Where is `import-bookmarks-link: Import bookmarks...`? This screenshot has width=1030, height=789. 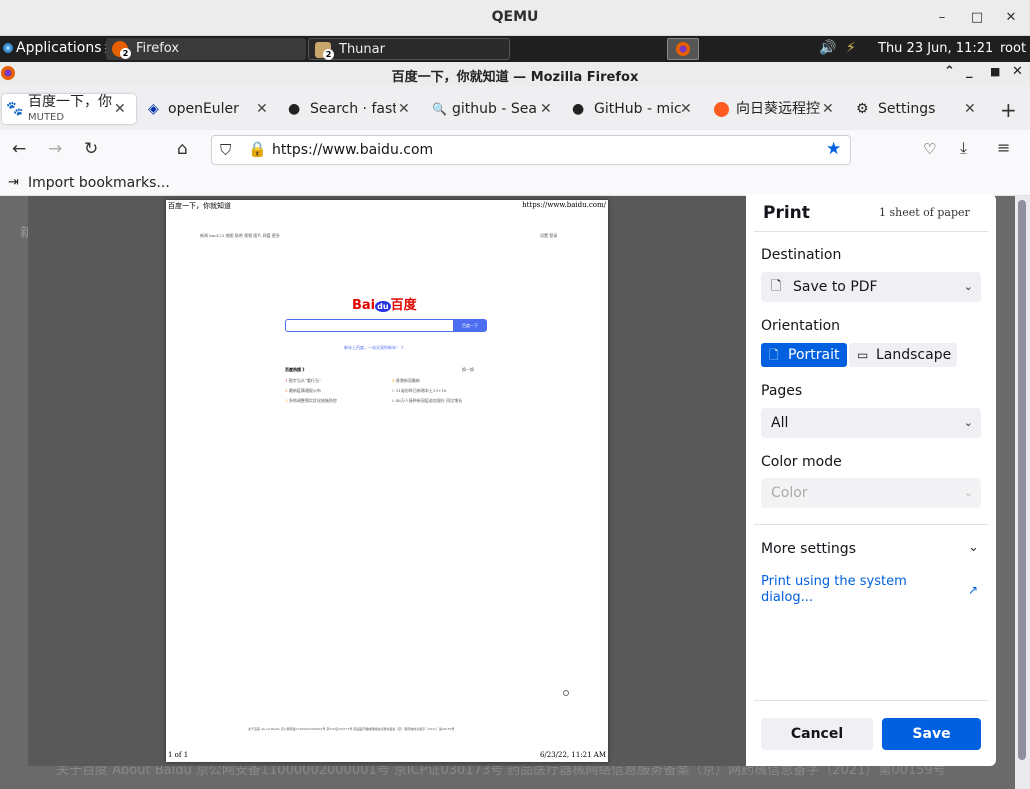 import-bookmarks-link: Import bookmarks... is located at coordinates (99, 183).